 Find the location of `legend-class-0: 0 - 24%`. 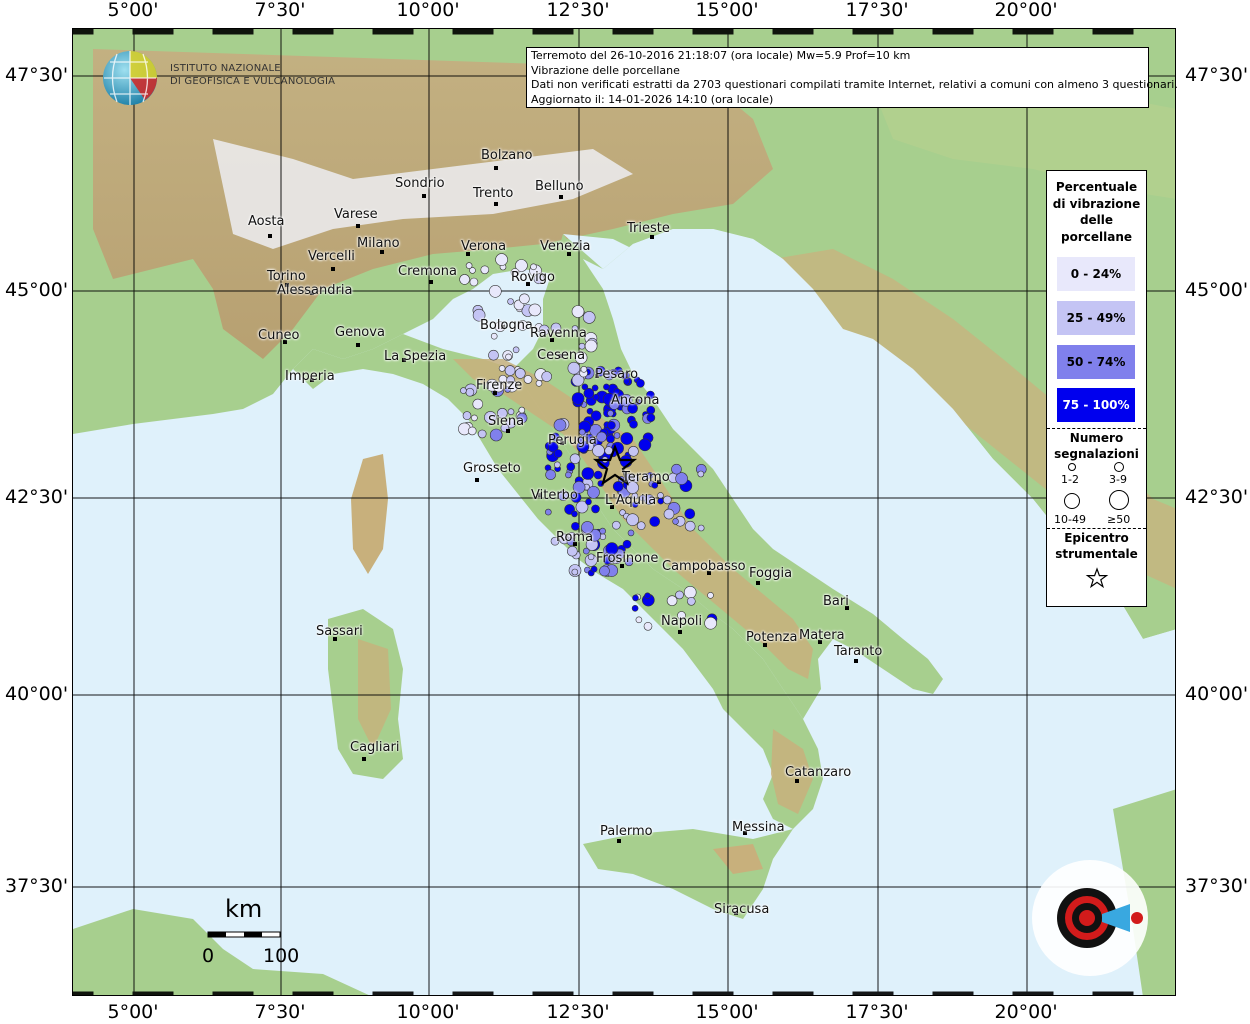

legend-class-0: 0 - 24% is located at coordinates (1096, 274).